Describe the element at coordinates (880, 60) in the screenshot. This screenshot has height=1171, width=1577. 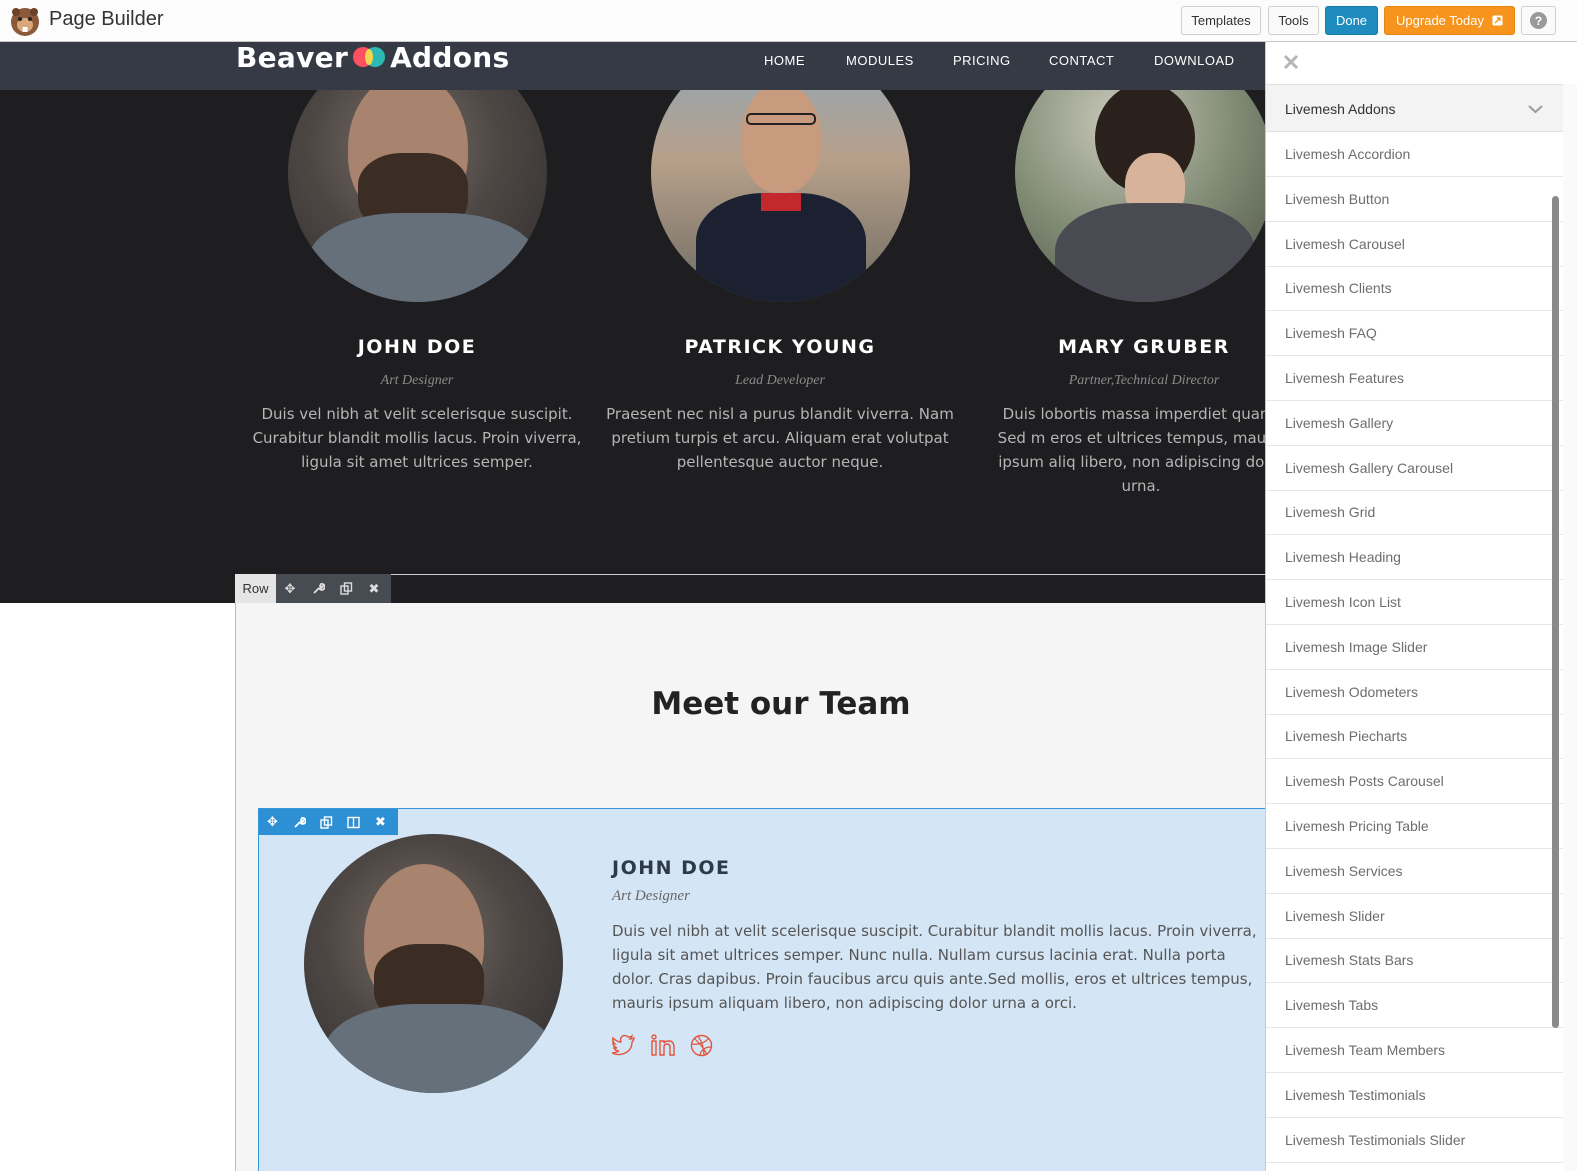
I see `nav-modules: MODULES` at that location.